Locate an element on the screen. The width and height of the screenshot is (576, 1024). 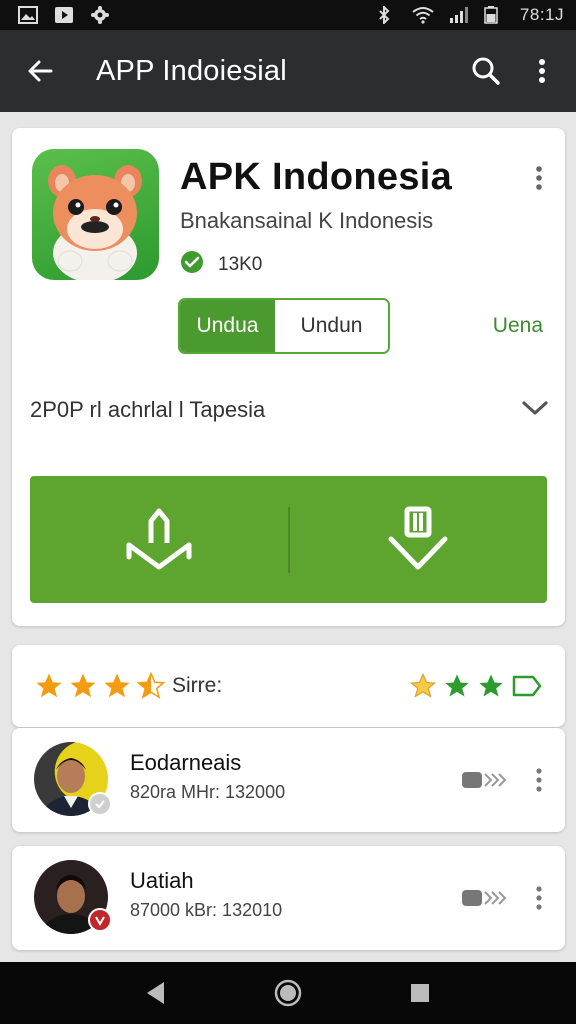
rating-stars is located at coordinates (100, 686).